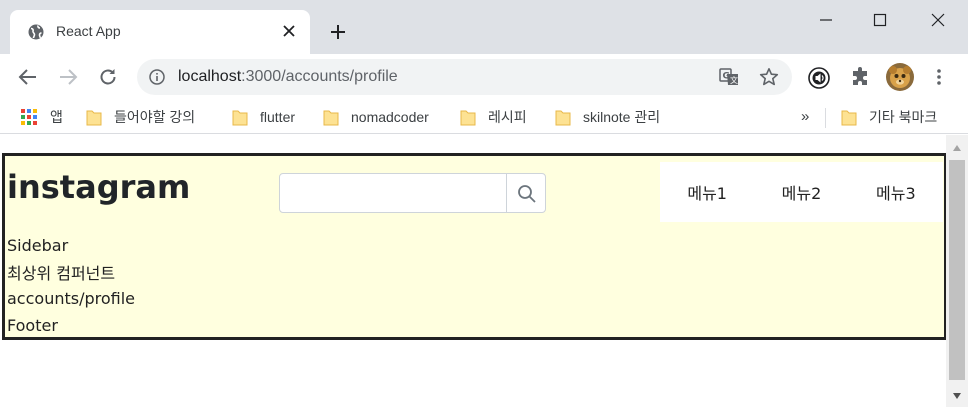 This screenshot has width=968, height=407. I want to click on sidebar-text: Sidebar, so click(38, 245).